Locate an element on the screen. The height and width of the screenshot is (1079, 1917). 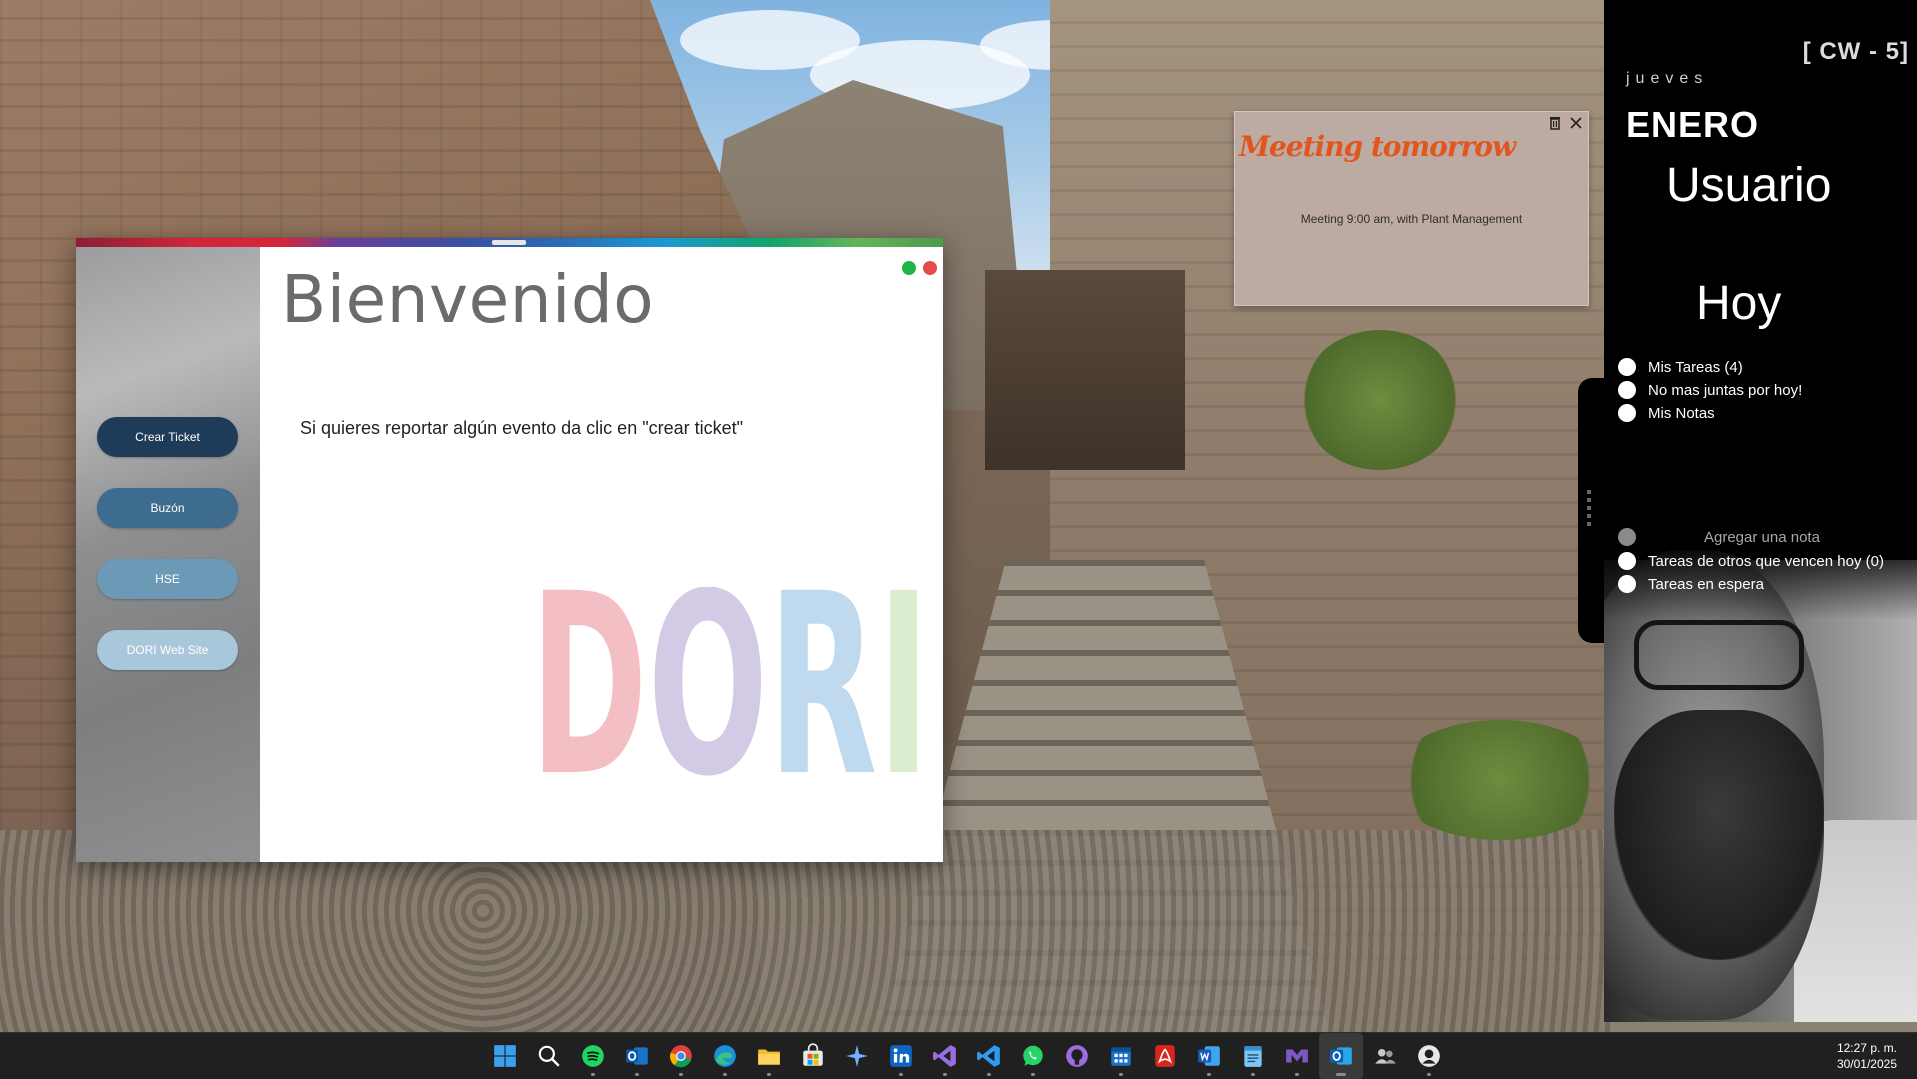
user-photo is located at coordinates (1760, 786).